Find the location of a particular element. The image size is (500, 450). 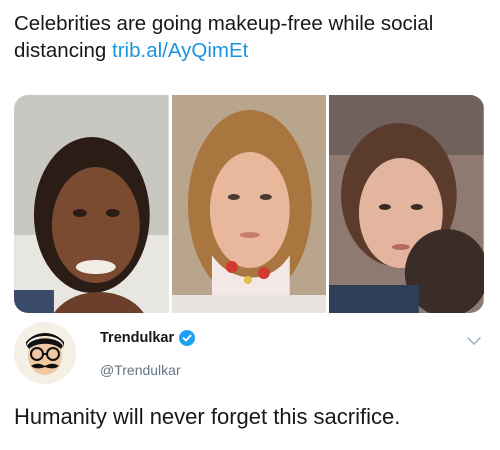

handle: @Trendulkar is located at coordinates (140, 370).